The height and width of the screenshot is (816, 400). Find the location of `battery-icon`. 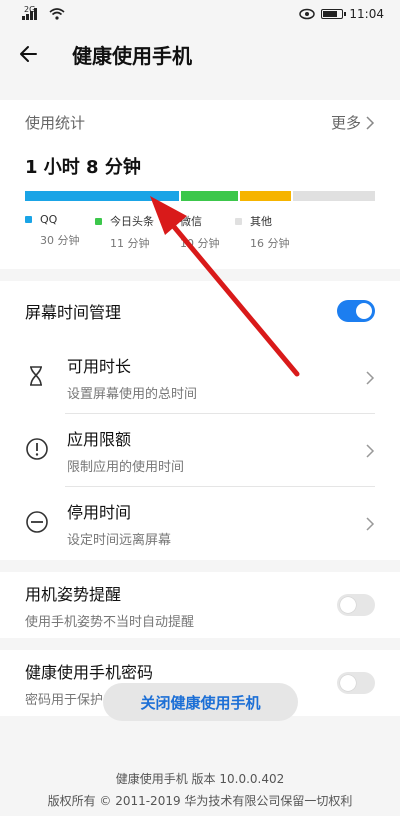

battery-icon is located at coordinates (334, 14).